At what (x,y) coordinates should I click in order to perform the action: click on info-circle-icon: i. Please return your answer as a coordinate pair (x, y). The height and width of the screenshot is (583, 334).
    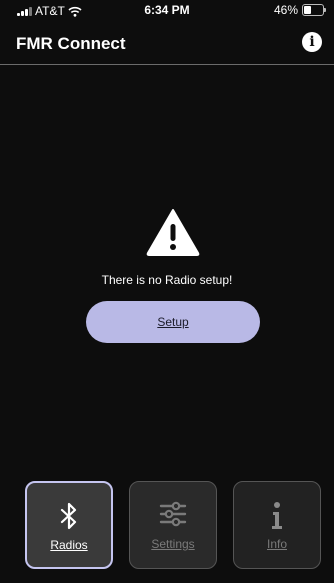
    Looking at the image, I should click on (312, 42).